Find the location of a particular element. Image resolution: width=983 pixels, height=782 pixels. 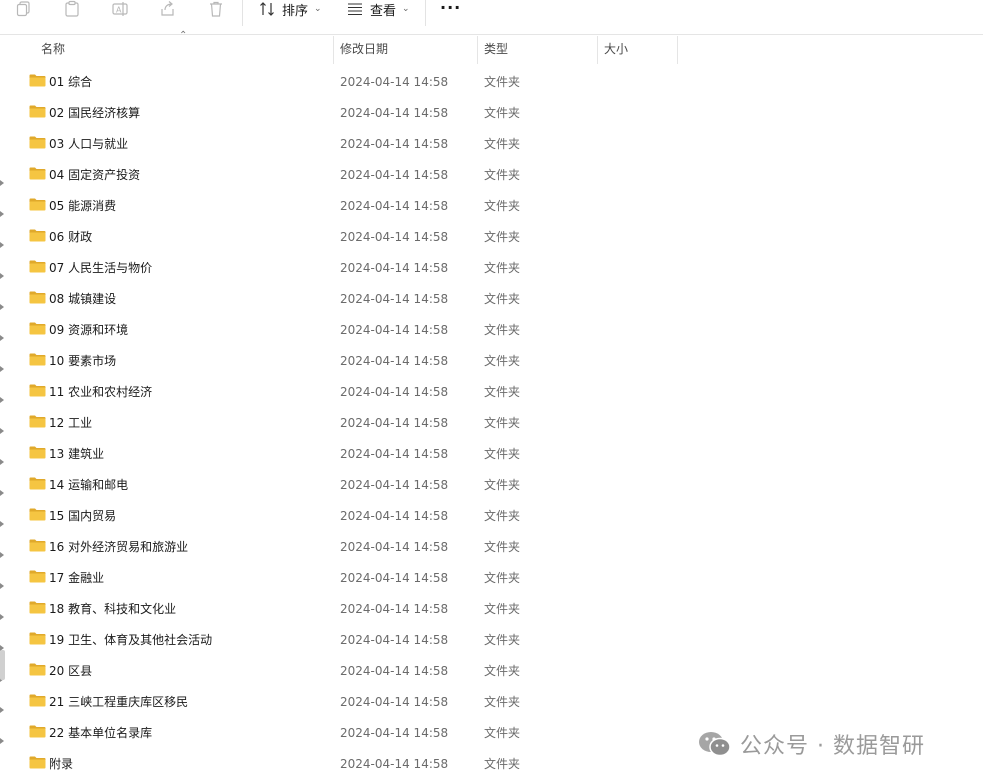

column-header-size: 大小 is located at coordinates (639, 50).